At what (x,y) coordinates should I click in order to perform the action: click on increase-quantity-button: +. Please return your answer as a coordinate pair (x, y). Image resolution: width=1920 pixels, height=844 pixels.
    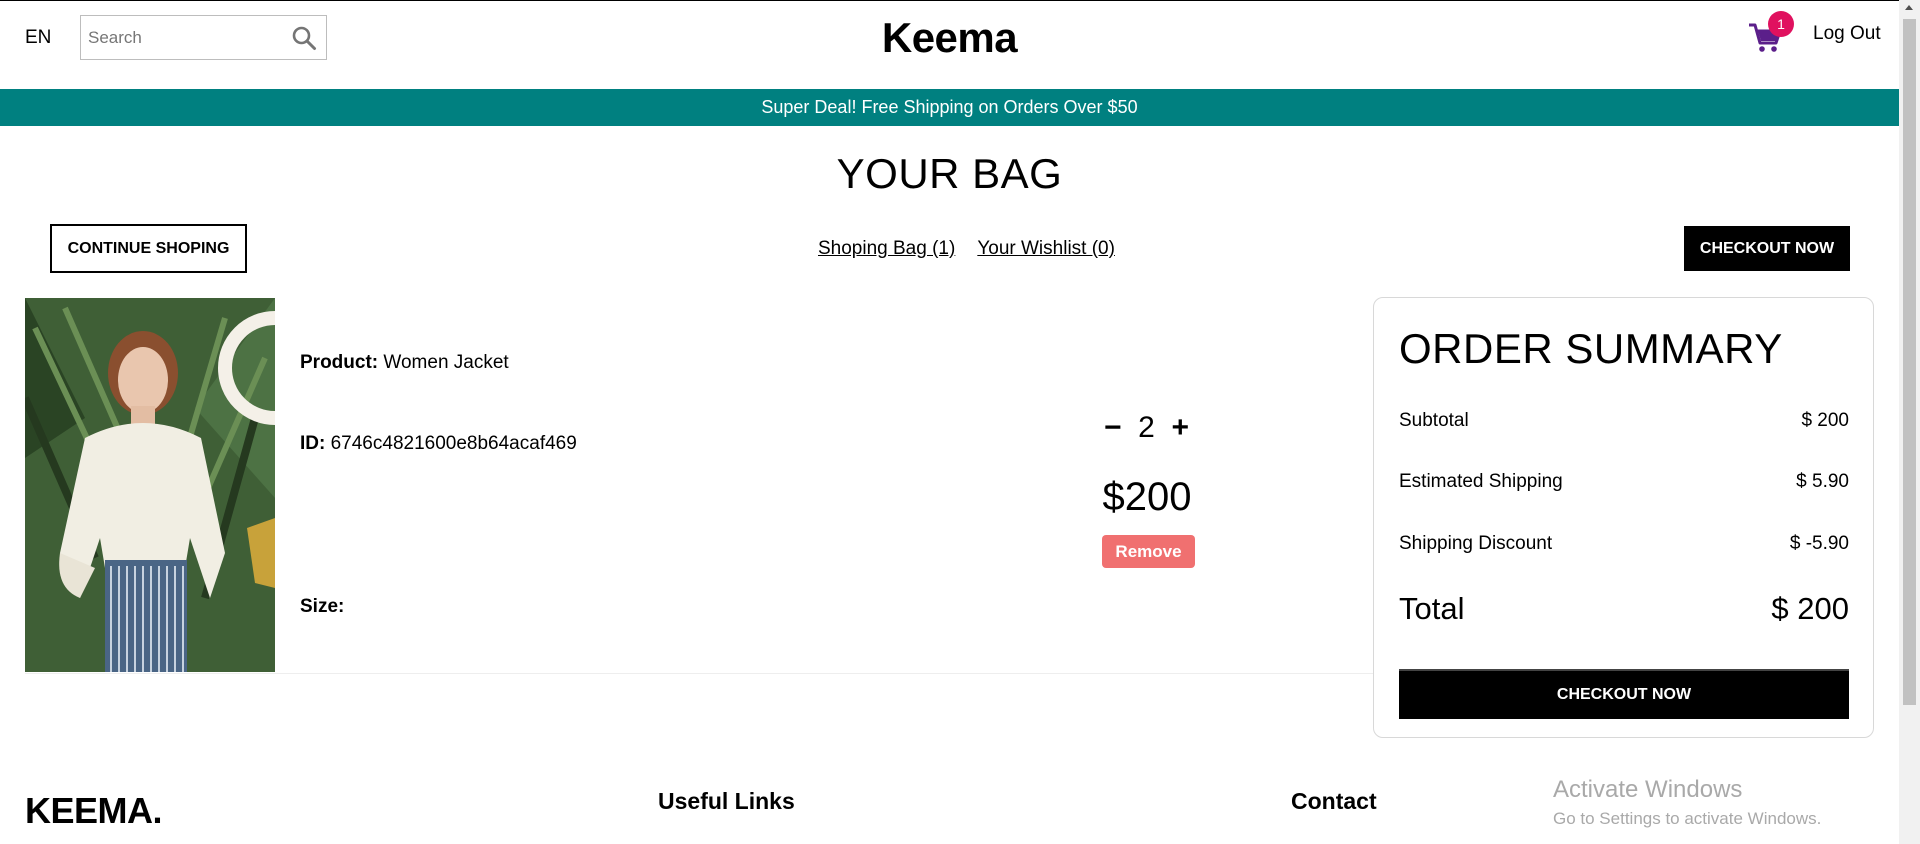
    Looking at the image, I should click on (1180, 428).